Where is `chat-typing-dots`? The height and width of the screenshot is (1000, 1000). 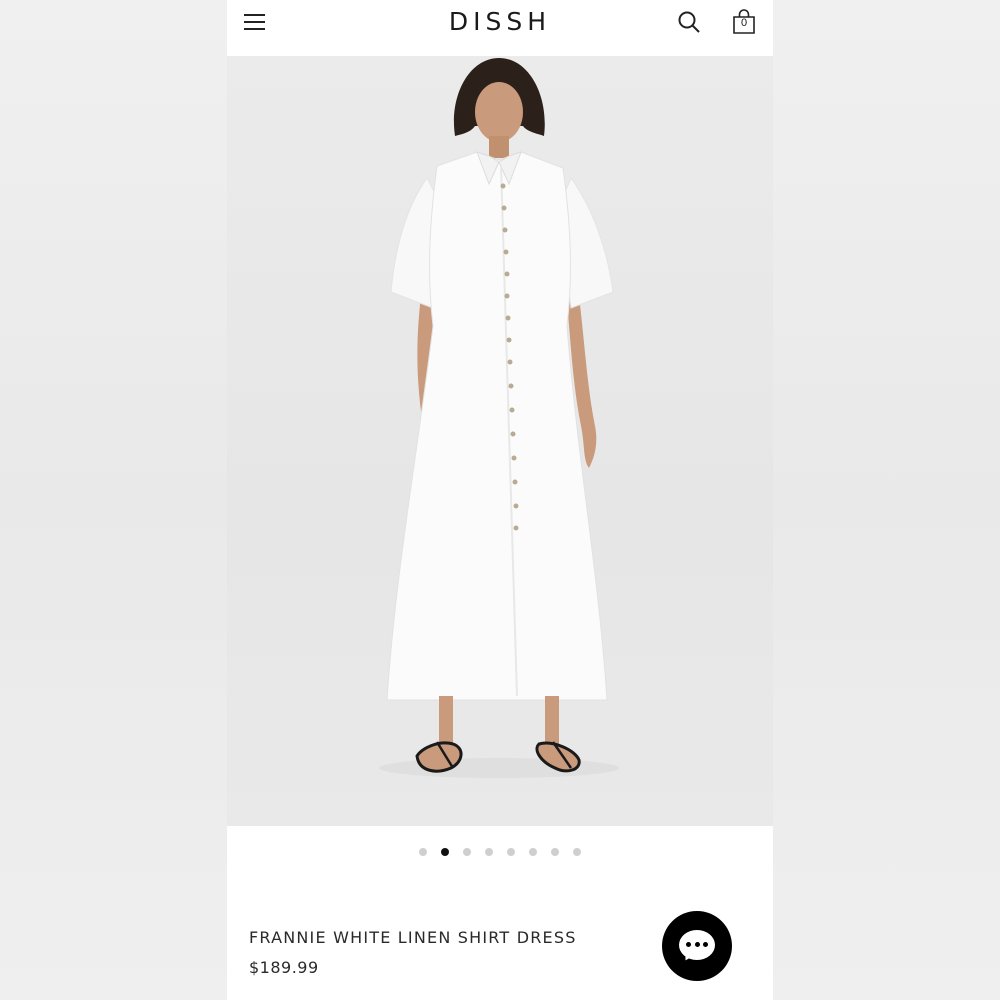 chat-typing-dots is located at coordinates (697, 945).